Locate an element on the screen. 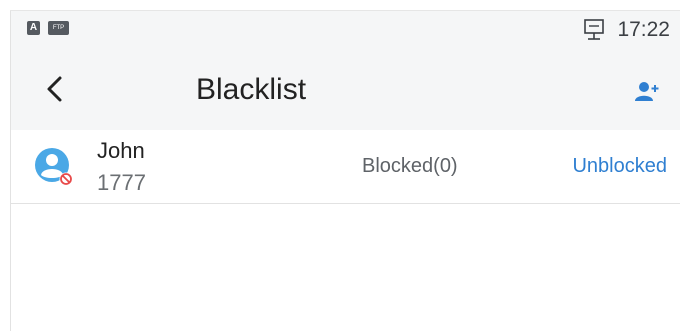 The width and height of the screenshot is (680, 331). status-bar is located at coordinates (345, 30).